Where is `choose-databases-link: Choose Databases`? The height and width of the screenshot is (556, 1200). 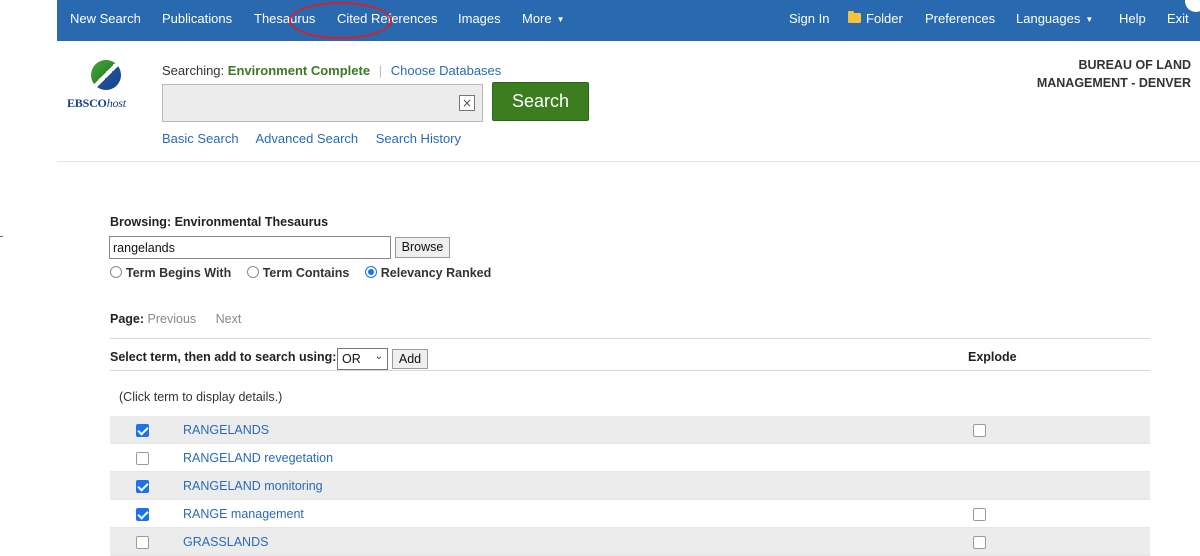
choose-databases-link: Choose Databases is located at coordinates (446, 70).